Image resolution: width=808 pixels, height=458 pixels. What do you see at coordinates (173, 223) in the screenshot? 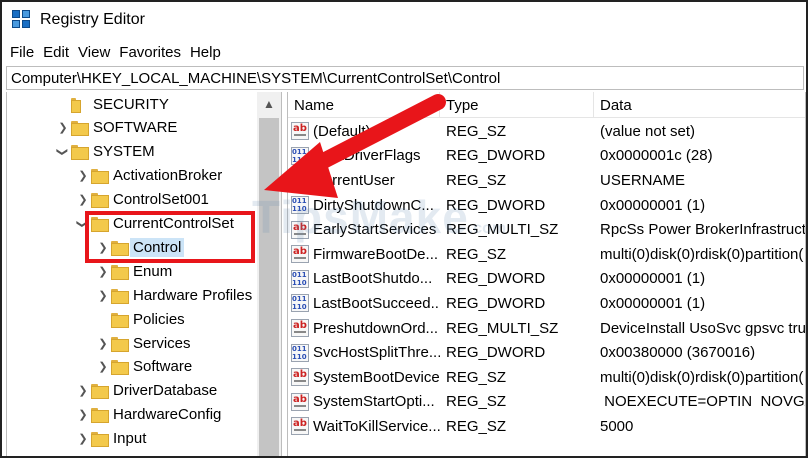
I see `tree-item-label: CurrentControlSet` at bounding box center [173, 223].